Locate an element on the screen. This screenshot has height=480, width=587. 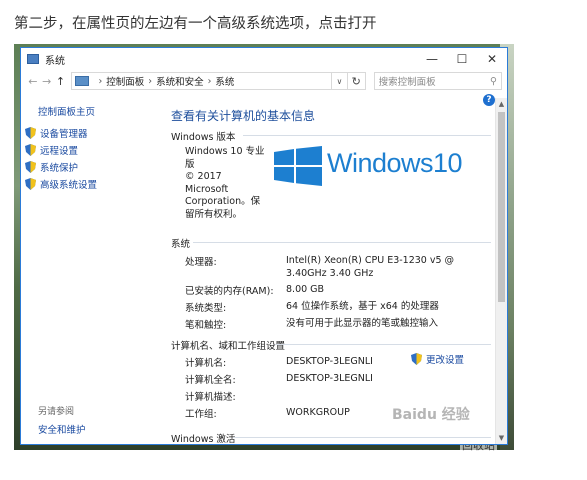
section-title: Windows 激活 is located at coordinates (203, 439).